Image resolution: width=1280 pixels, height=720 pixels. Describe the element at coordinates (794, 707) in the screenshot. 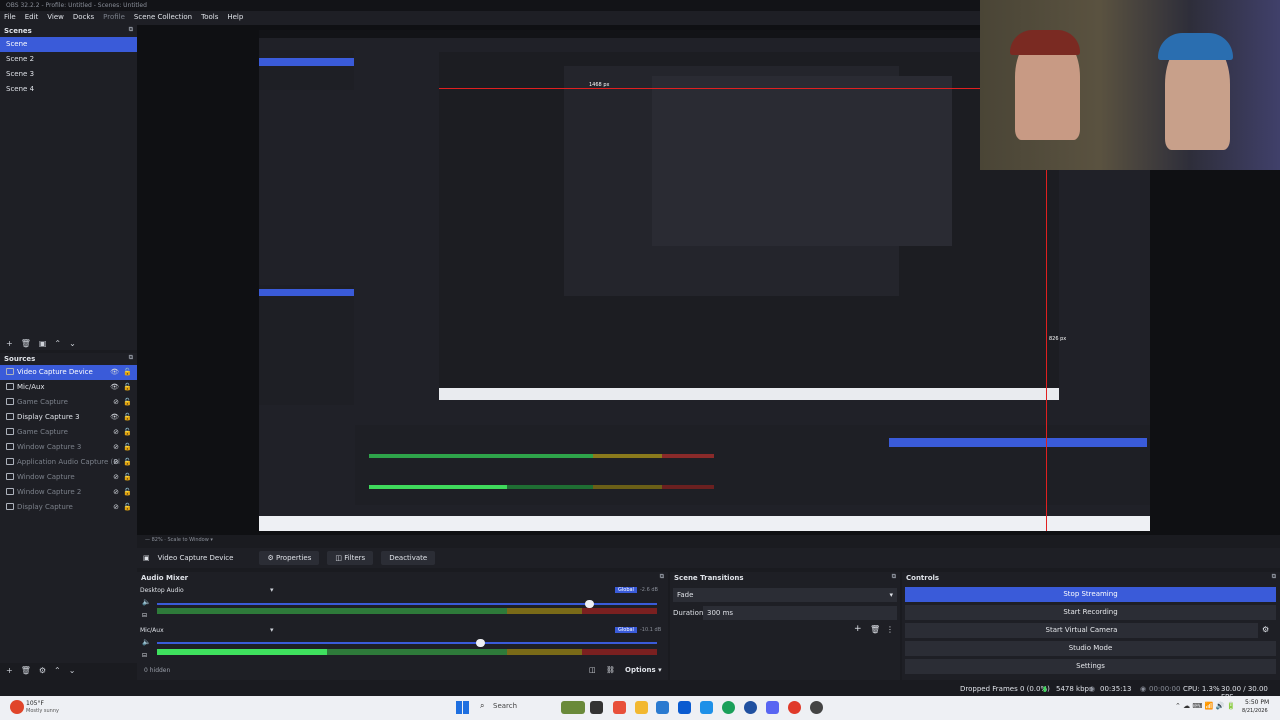

I see `browser-icon` at that location.